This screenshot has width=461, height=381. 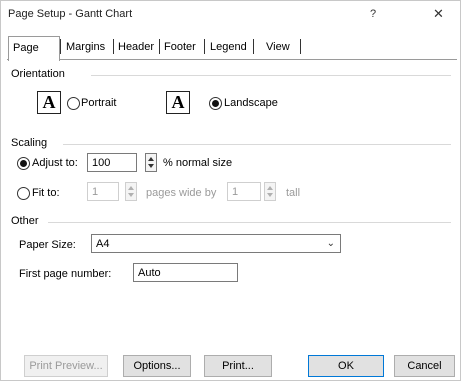 I want to click on landscape-label: Landscape, so click(x=251, y=103).